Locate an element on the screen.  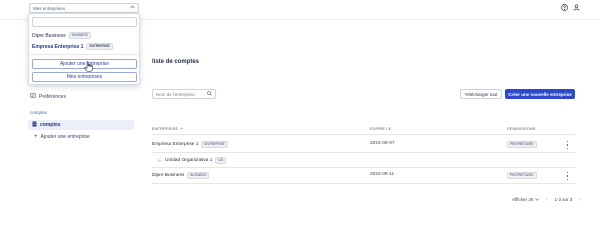
sidebar-section-label: comptes is located at coordinates (39, 112).